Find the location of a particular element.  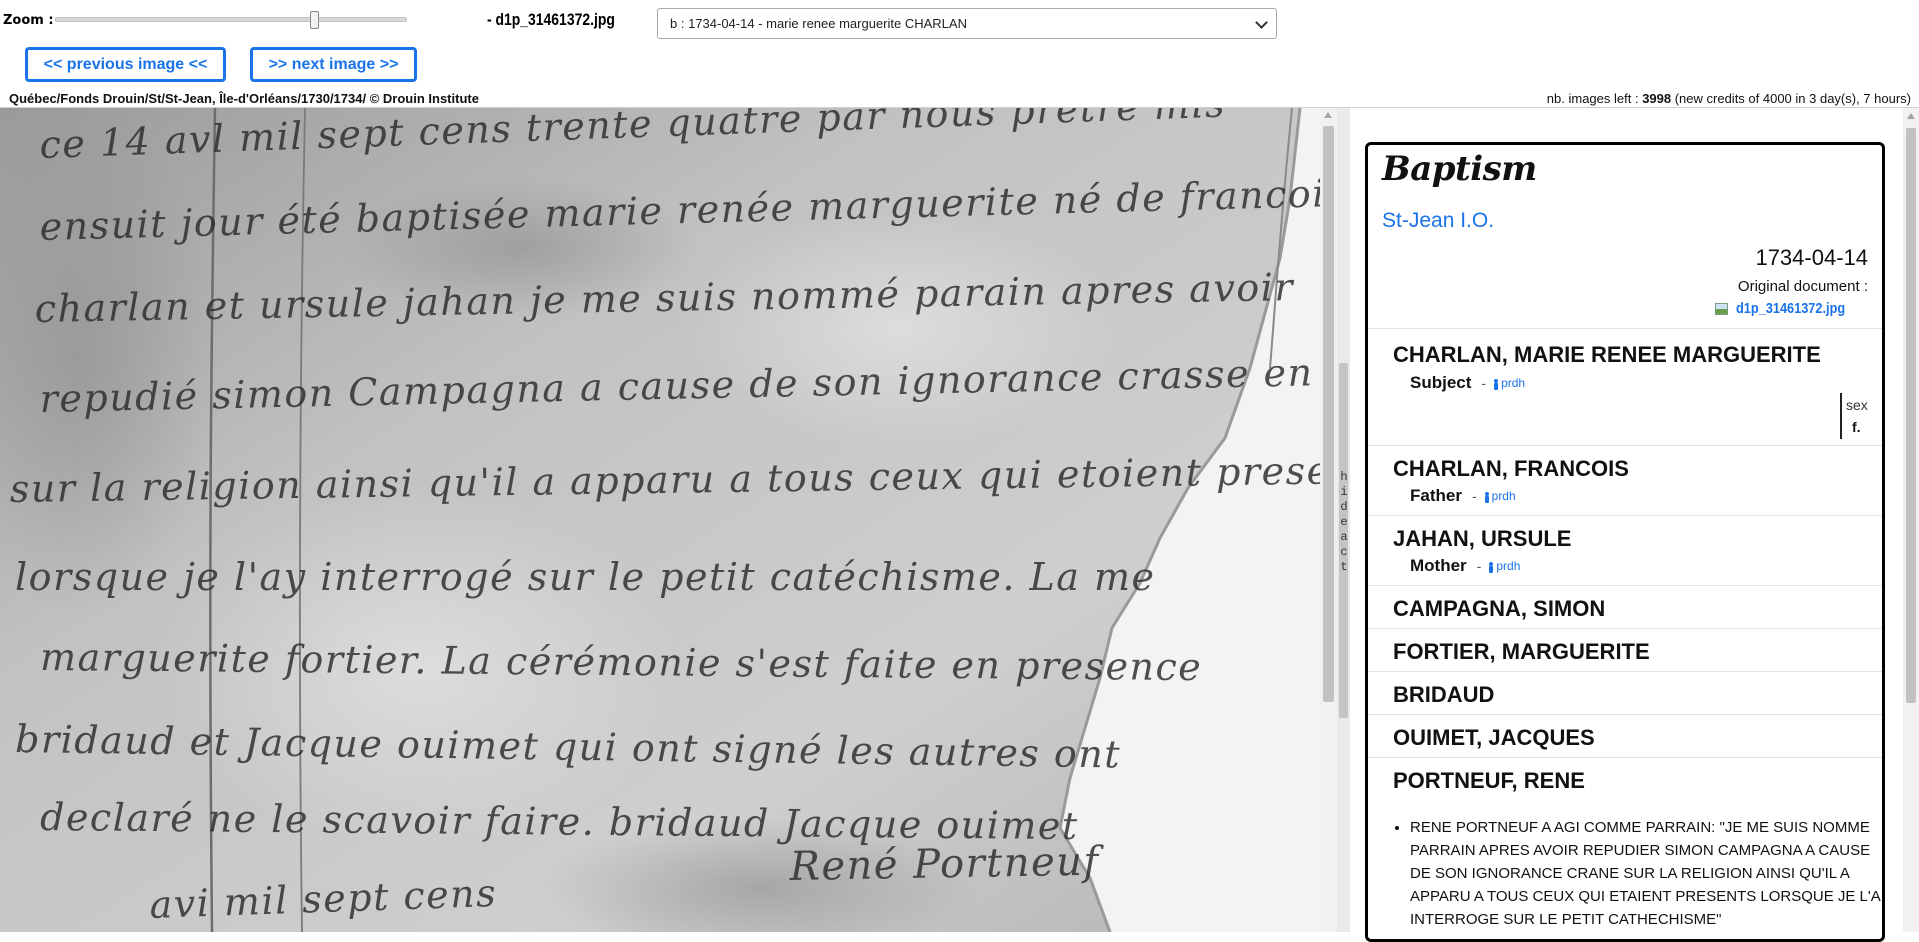

person-name: FORTIER, MARGUERITE is located at coordinates (1521, 651).